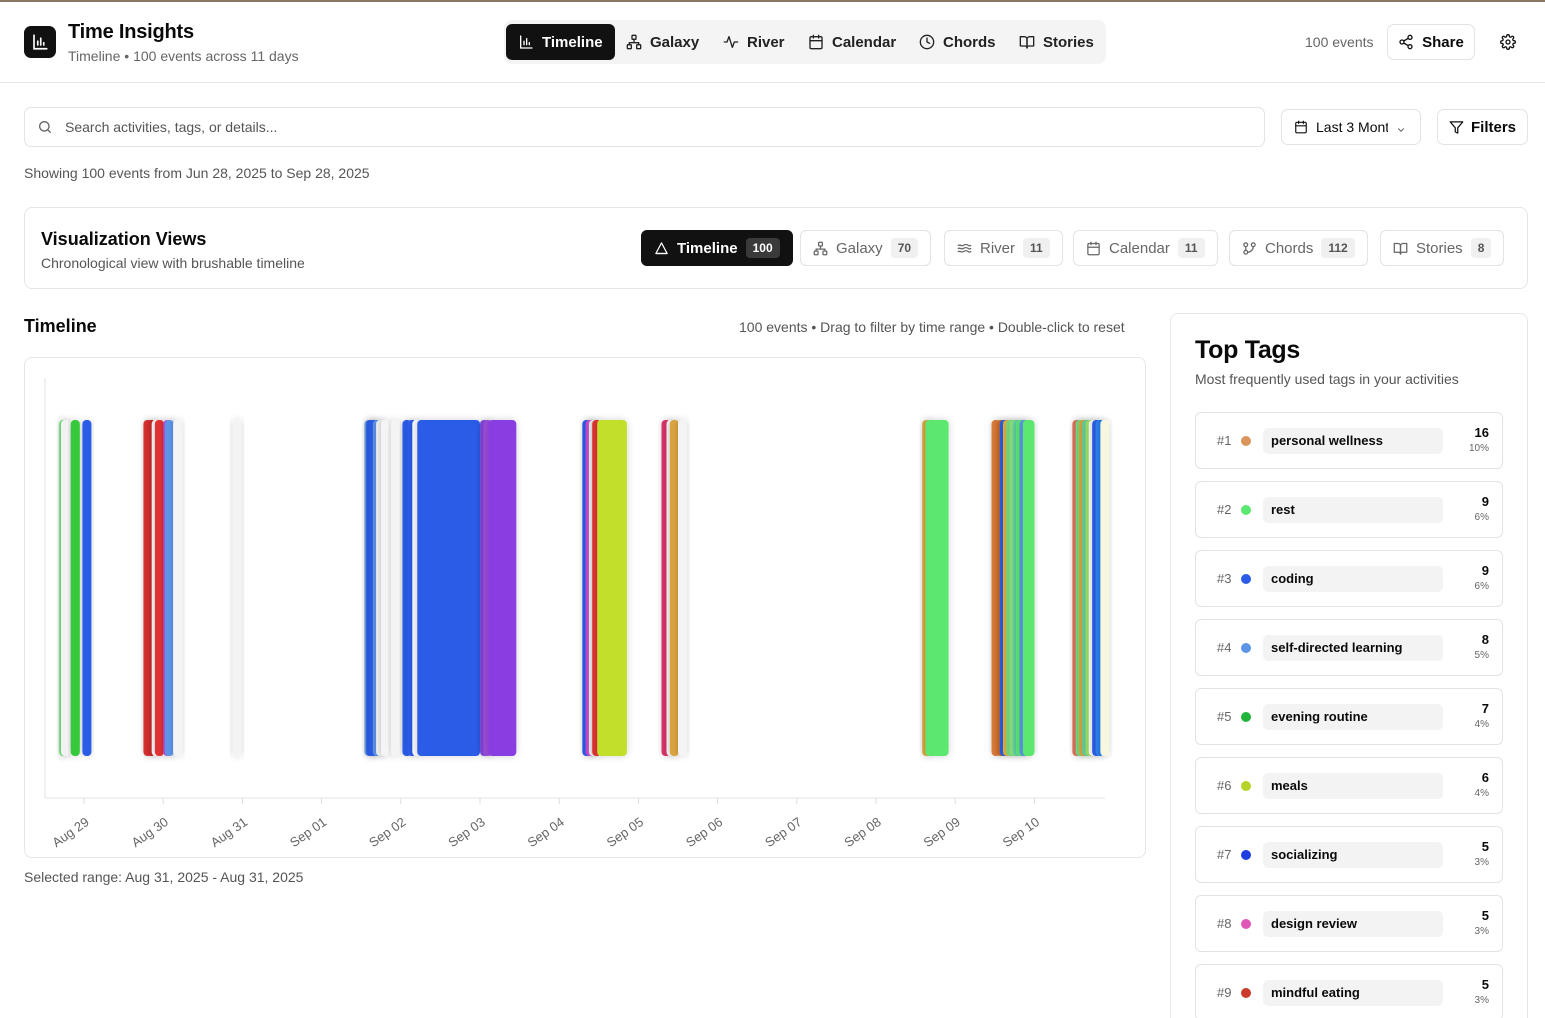  I want to click on tag-count: 7, so click(1485, 708).